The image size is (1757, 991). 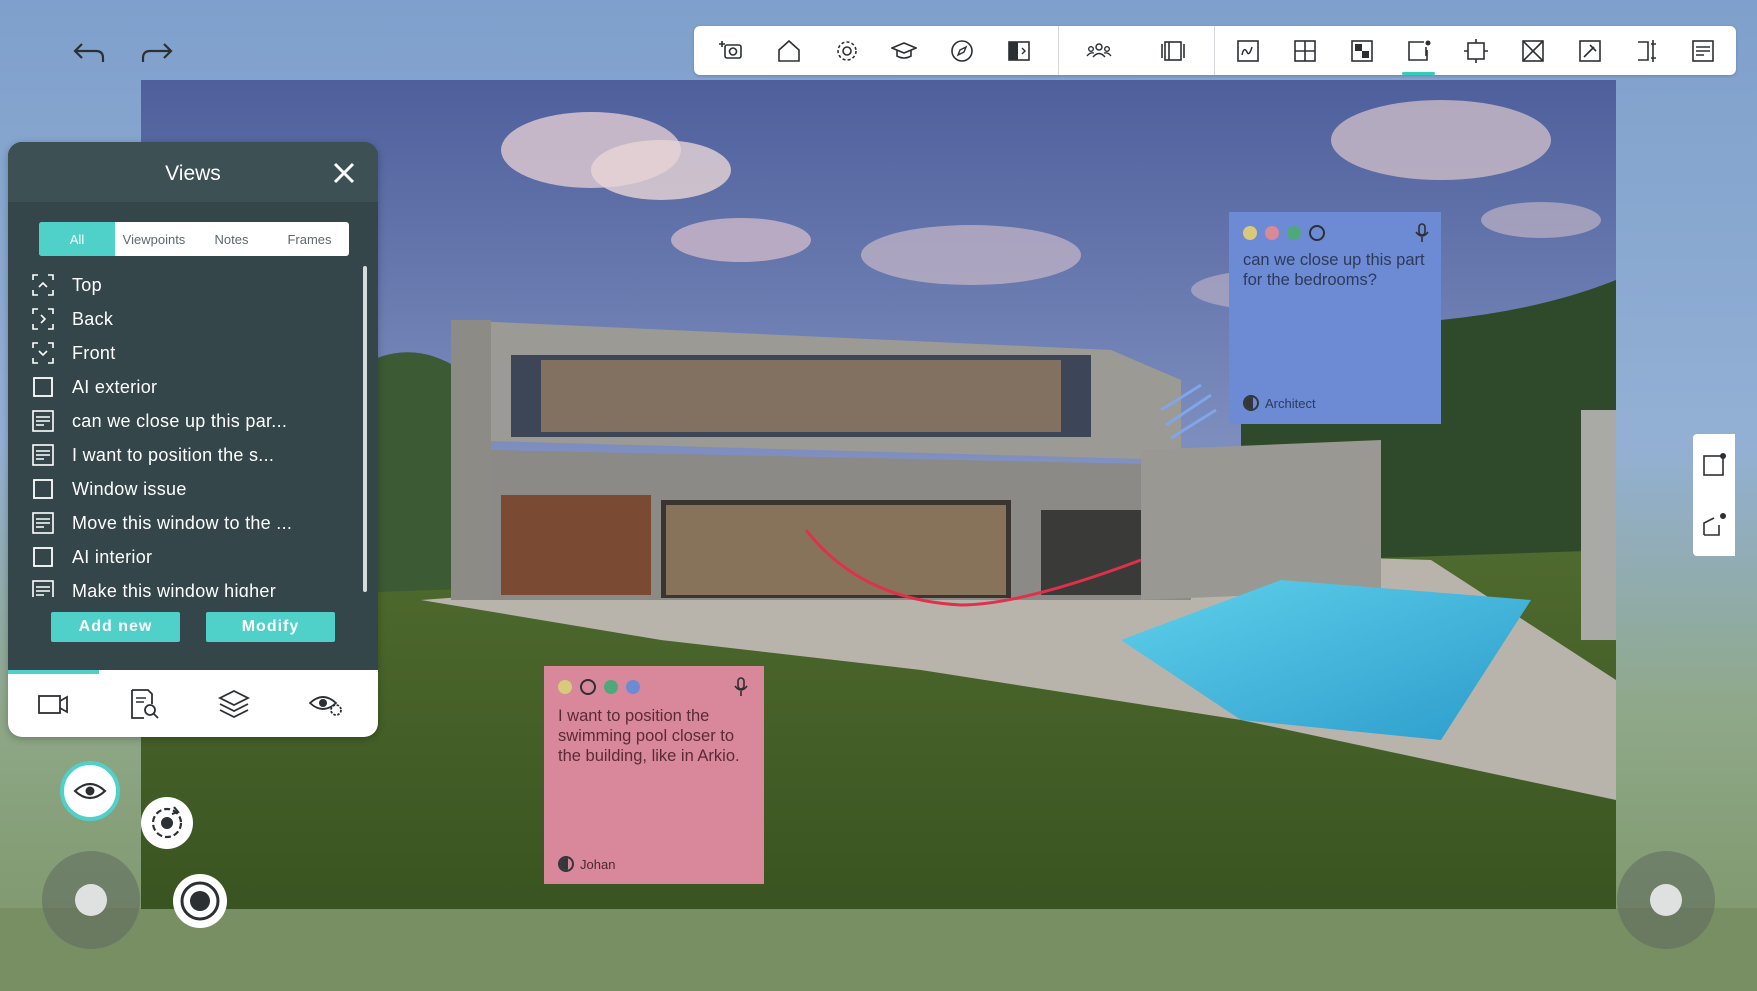 What do you see at coordinates (1317, 233) in the screenshot?
I see `color-blue-option-selected` at bounding box center [1317, 233].